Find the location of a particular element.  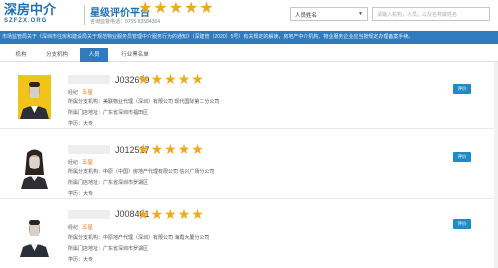

vertical-scrollbar is located at coordinates (496, 165).